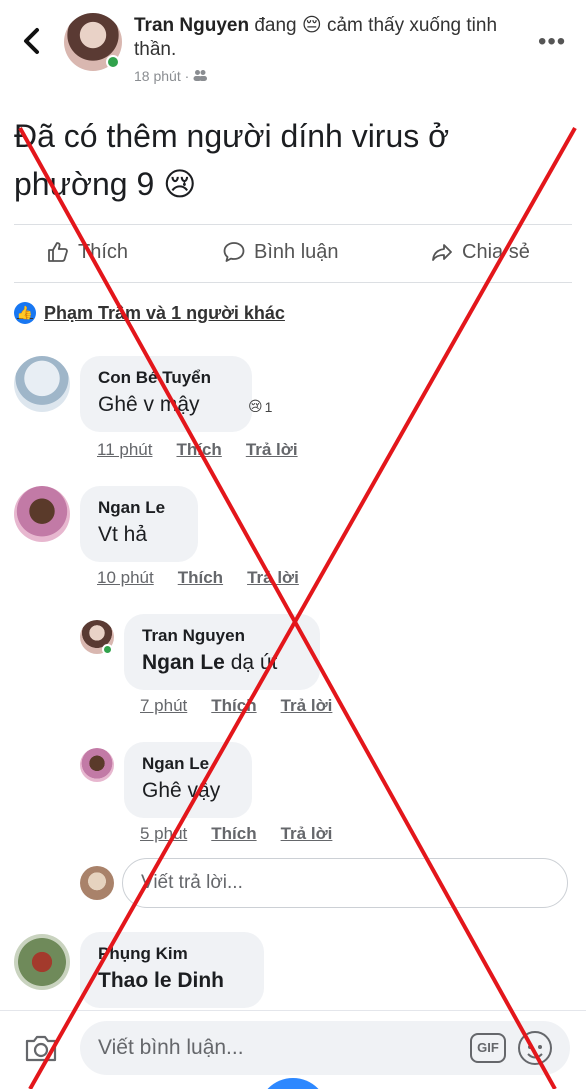 Image resolution: width=586 pixels, height=1089 pixels. I want to click on post-time: 18 phút, so click(157, 76).